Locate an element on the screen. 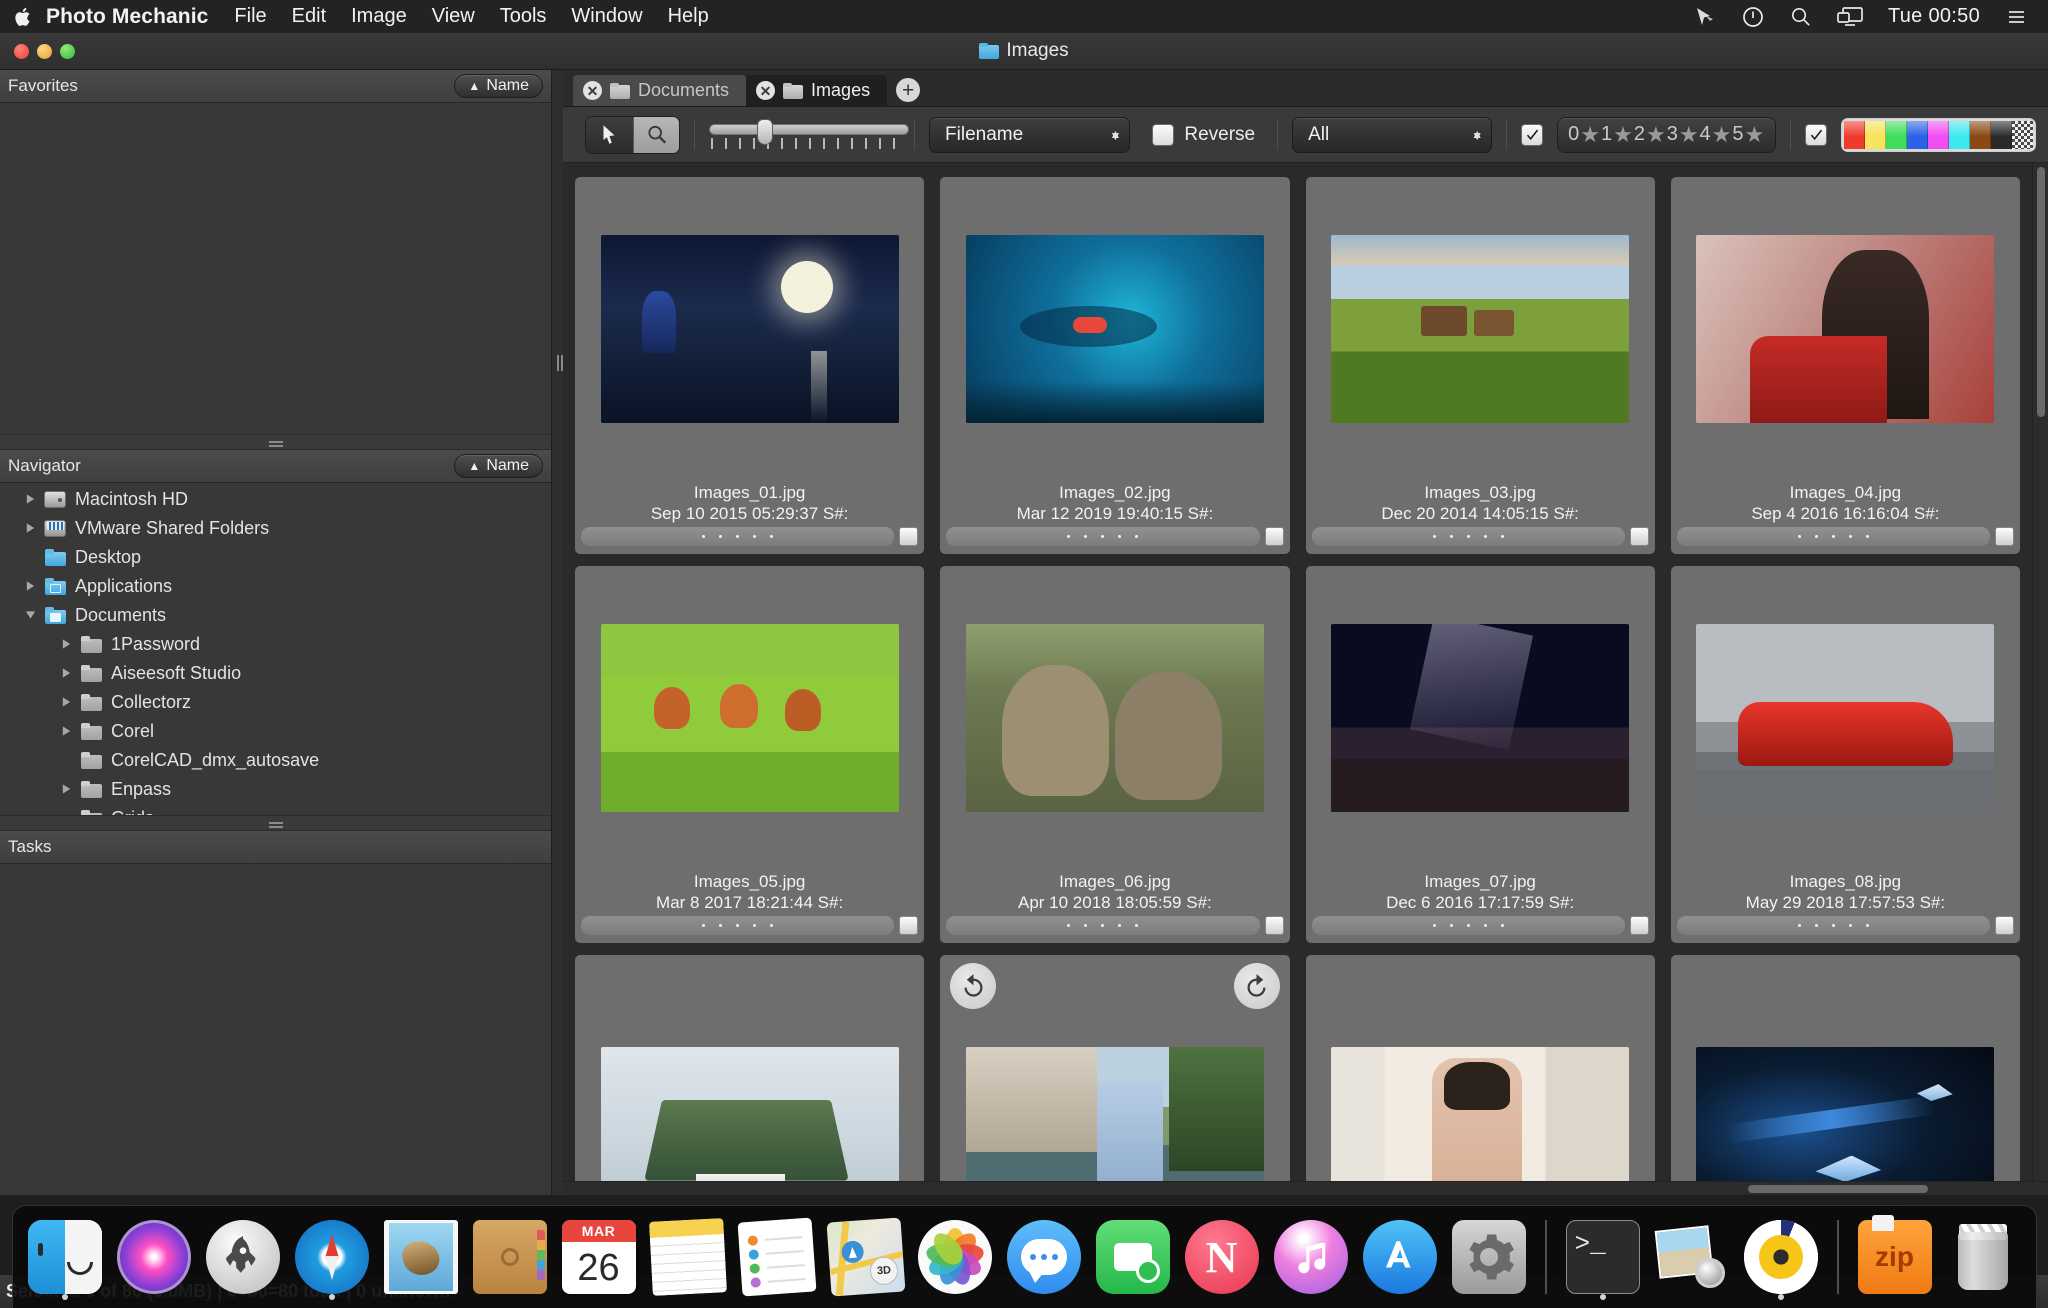  dock-item-facetime is located at coordinates (1133, 1257).